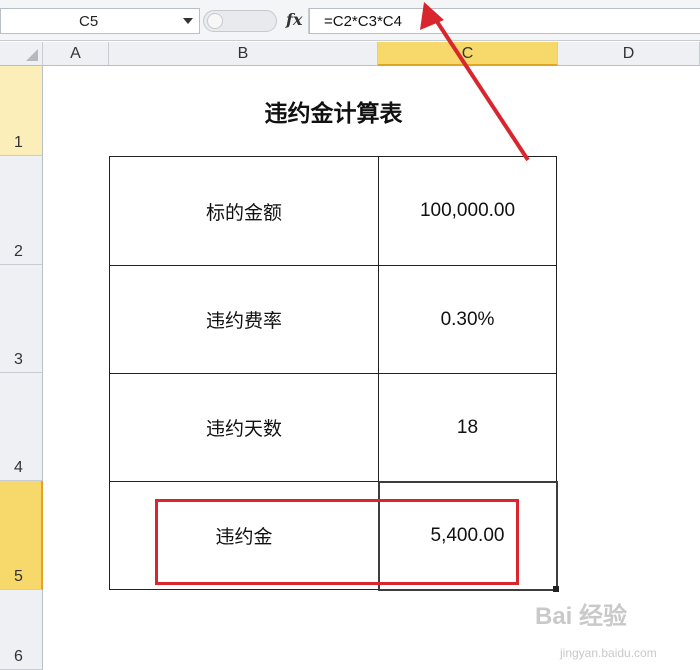 The image size is (700, 670). Describe the element at coordinates (608, 653) in the screenshot. I see `watermark-url: jingyan.baidu.com` at that location.